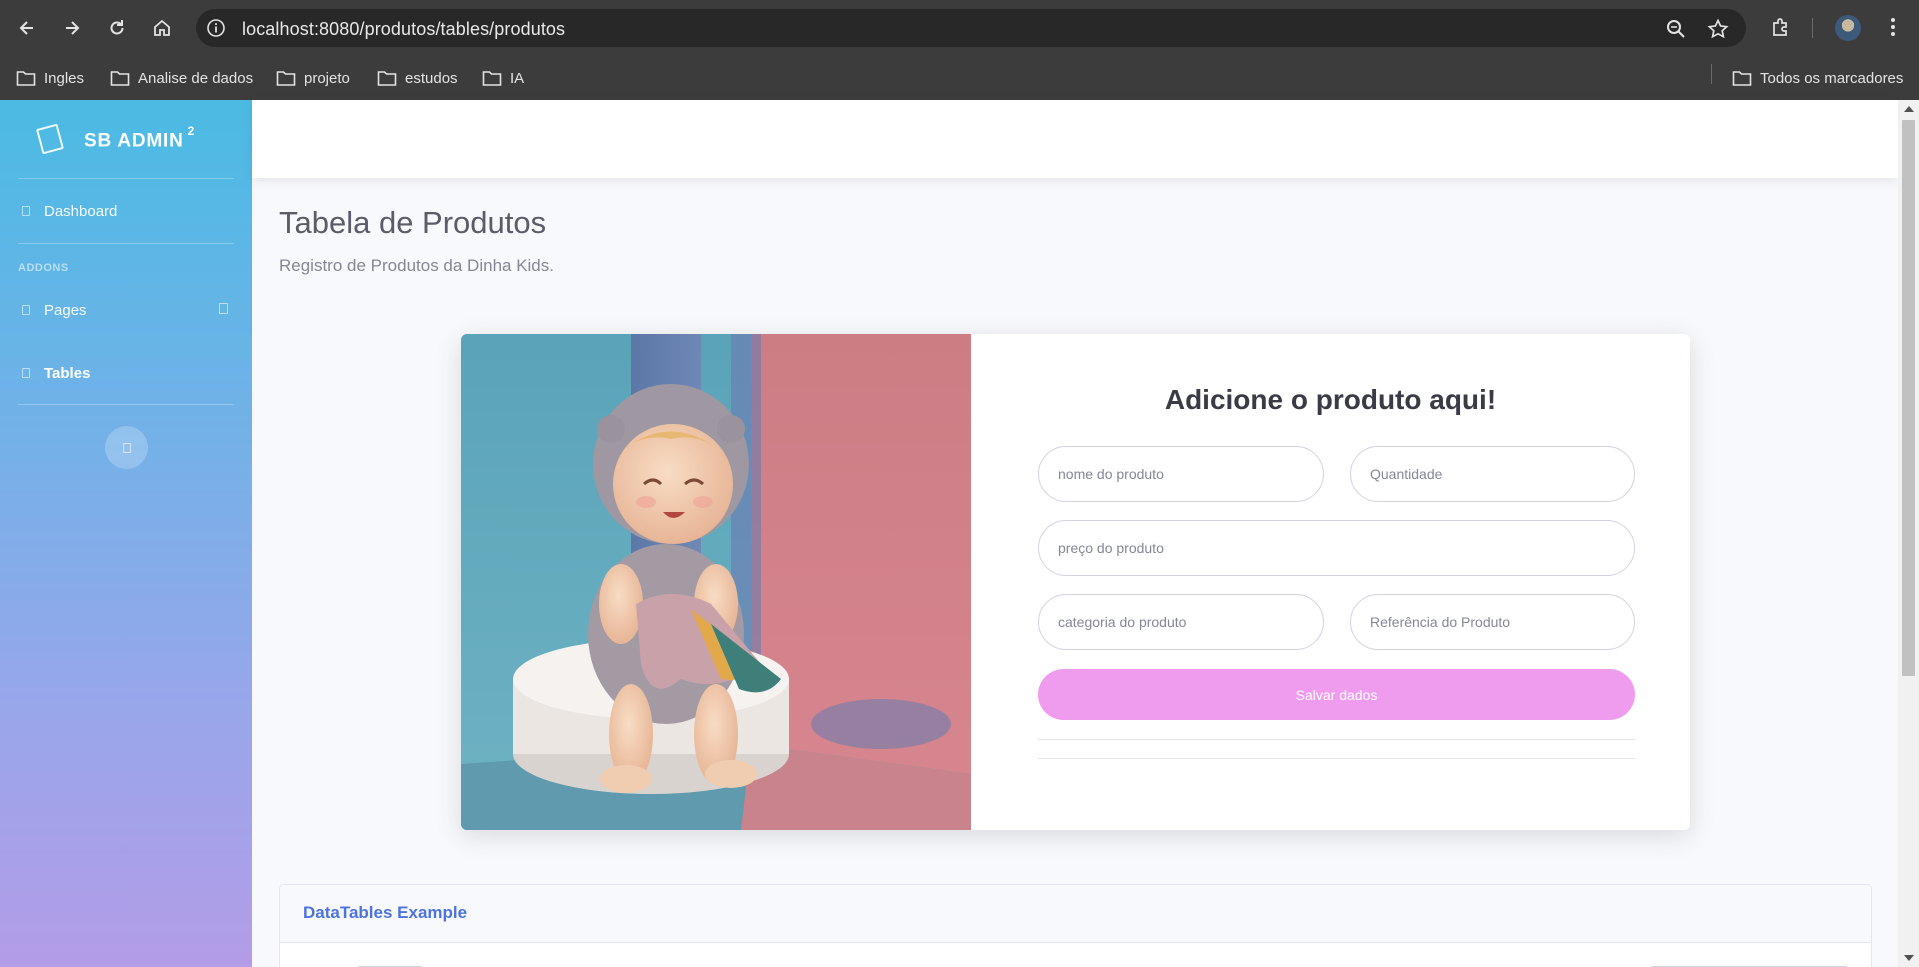 This screenshot has height=967, width=1919. I want to click on datatable-header: DataTables Example, so click(1075, 914).